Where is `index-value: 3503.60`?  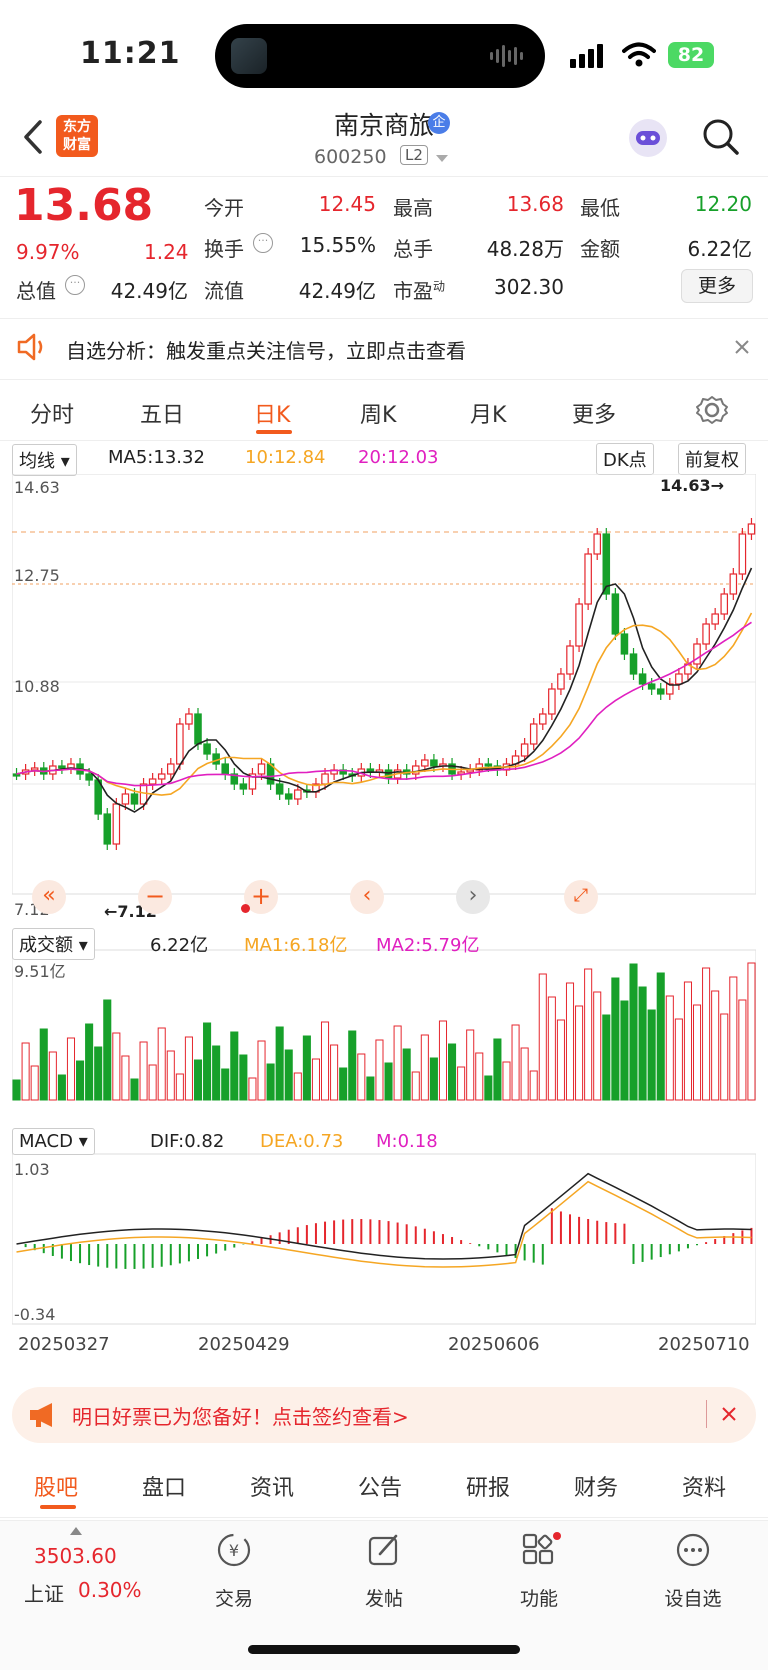
index-value: 3503.60 is located at coordinates (75, 1556).